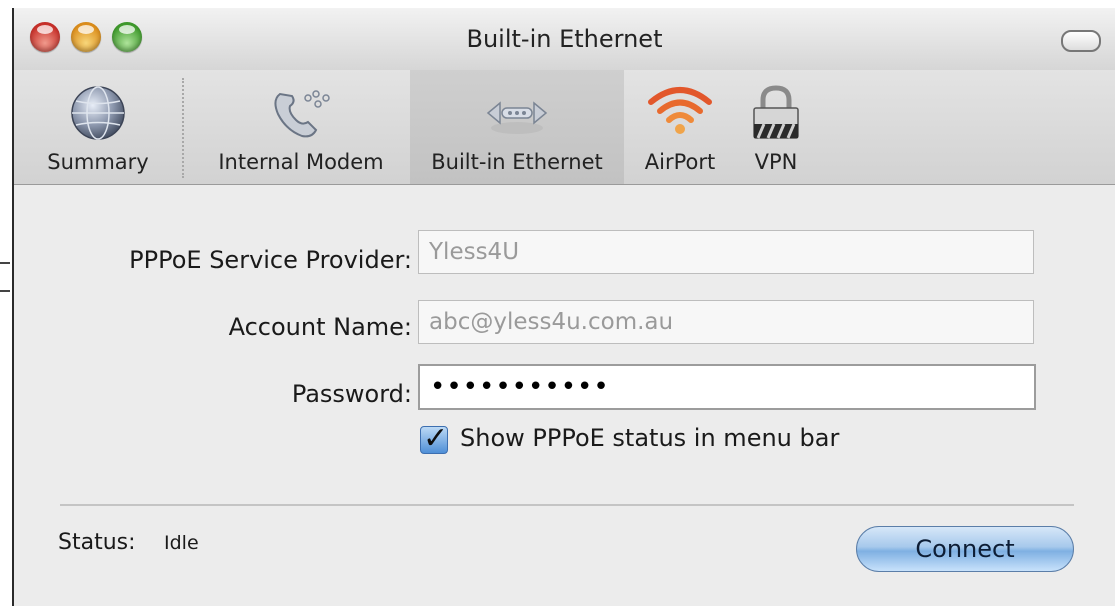 The image size is (1117, 608). What do you see at coordinates (97, 542) in the screenshot?
I see `status-label: Status:` at bounding box center [97, 542].